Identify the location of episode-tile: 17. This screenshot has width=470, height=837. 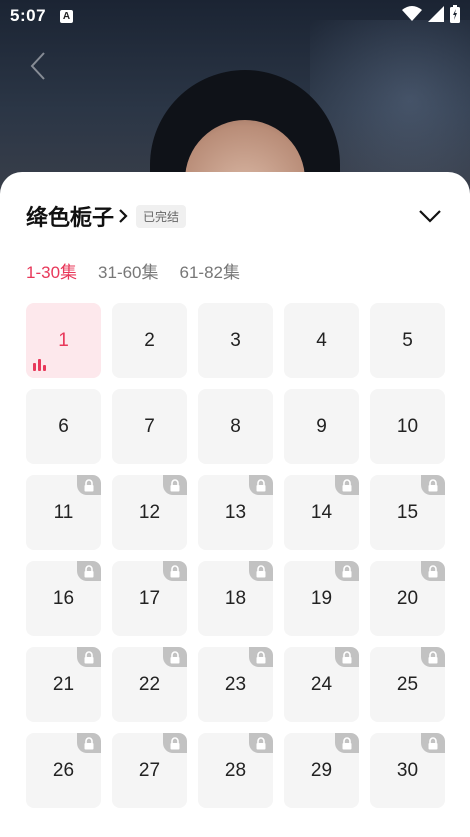
(149, 598).